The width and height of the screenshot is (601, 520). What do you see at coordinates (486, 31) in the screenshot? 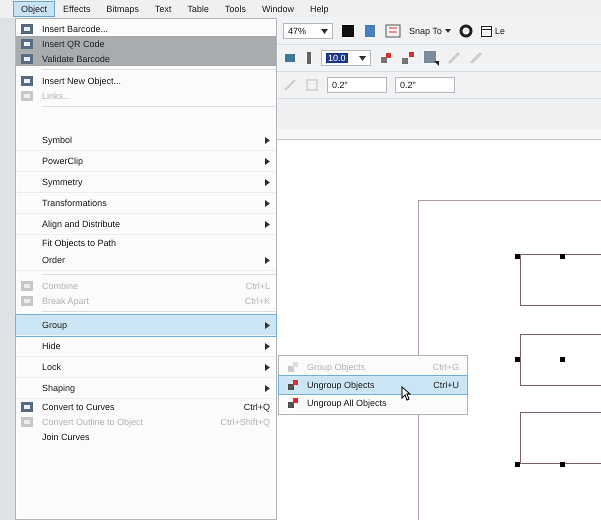
I see `window-icon` at bounding box center [486, 31].